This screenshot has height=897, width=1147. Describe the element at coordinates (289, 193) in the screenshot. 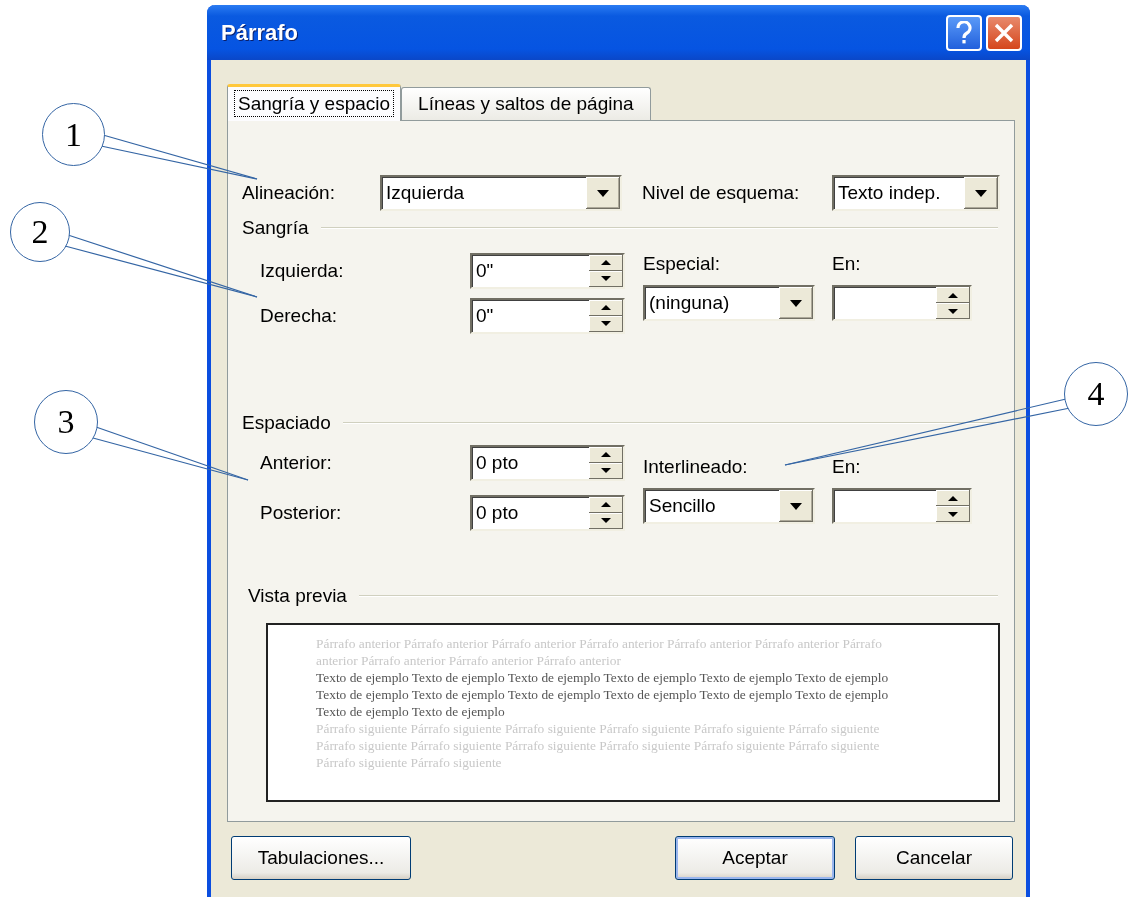

I see `field-label: Alineación:` at that location.